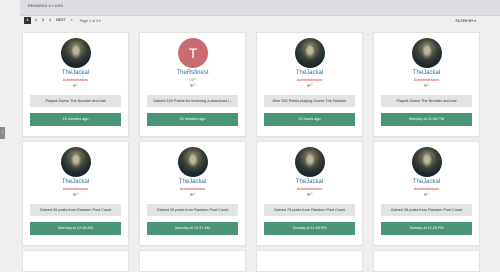 This screenshot has width=500, height=272. I want to click on page-jump-dropdown: Page 1 of 4 ▾, so click(90, 21).